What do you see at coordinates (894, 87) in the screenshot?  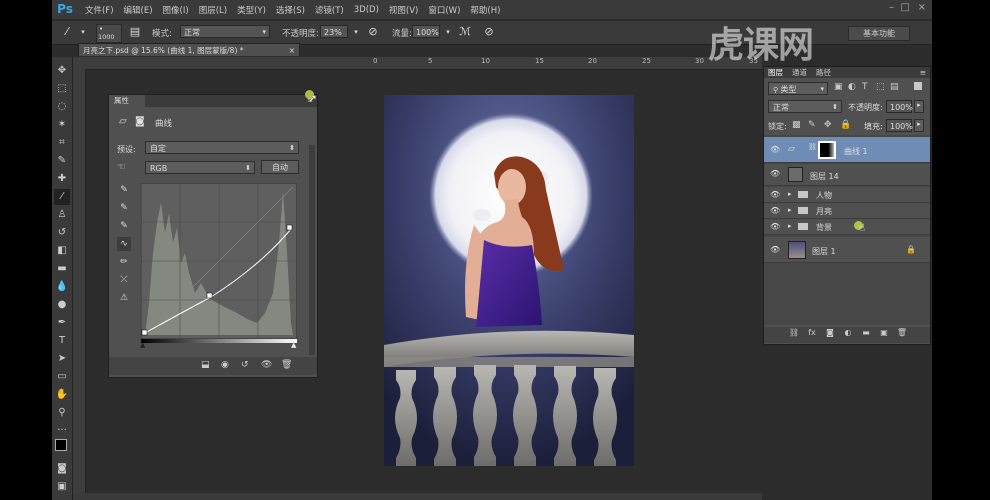 I see `filter-smart-object-icon: ▤` at bounding box center [894, 87].